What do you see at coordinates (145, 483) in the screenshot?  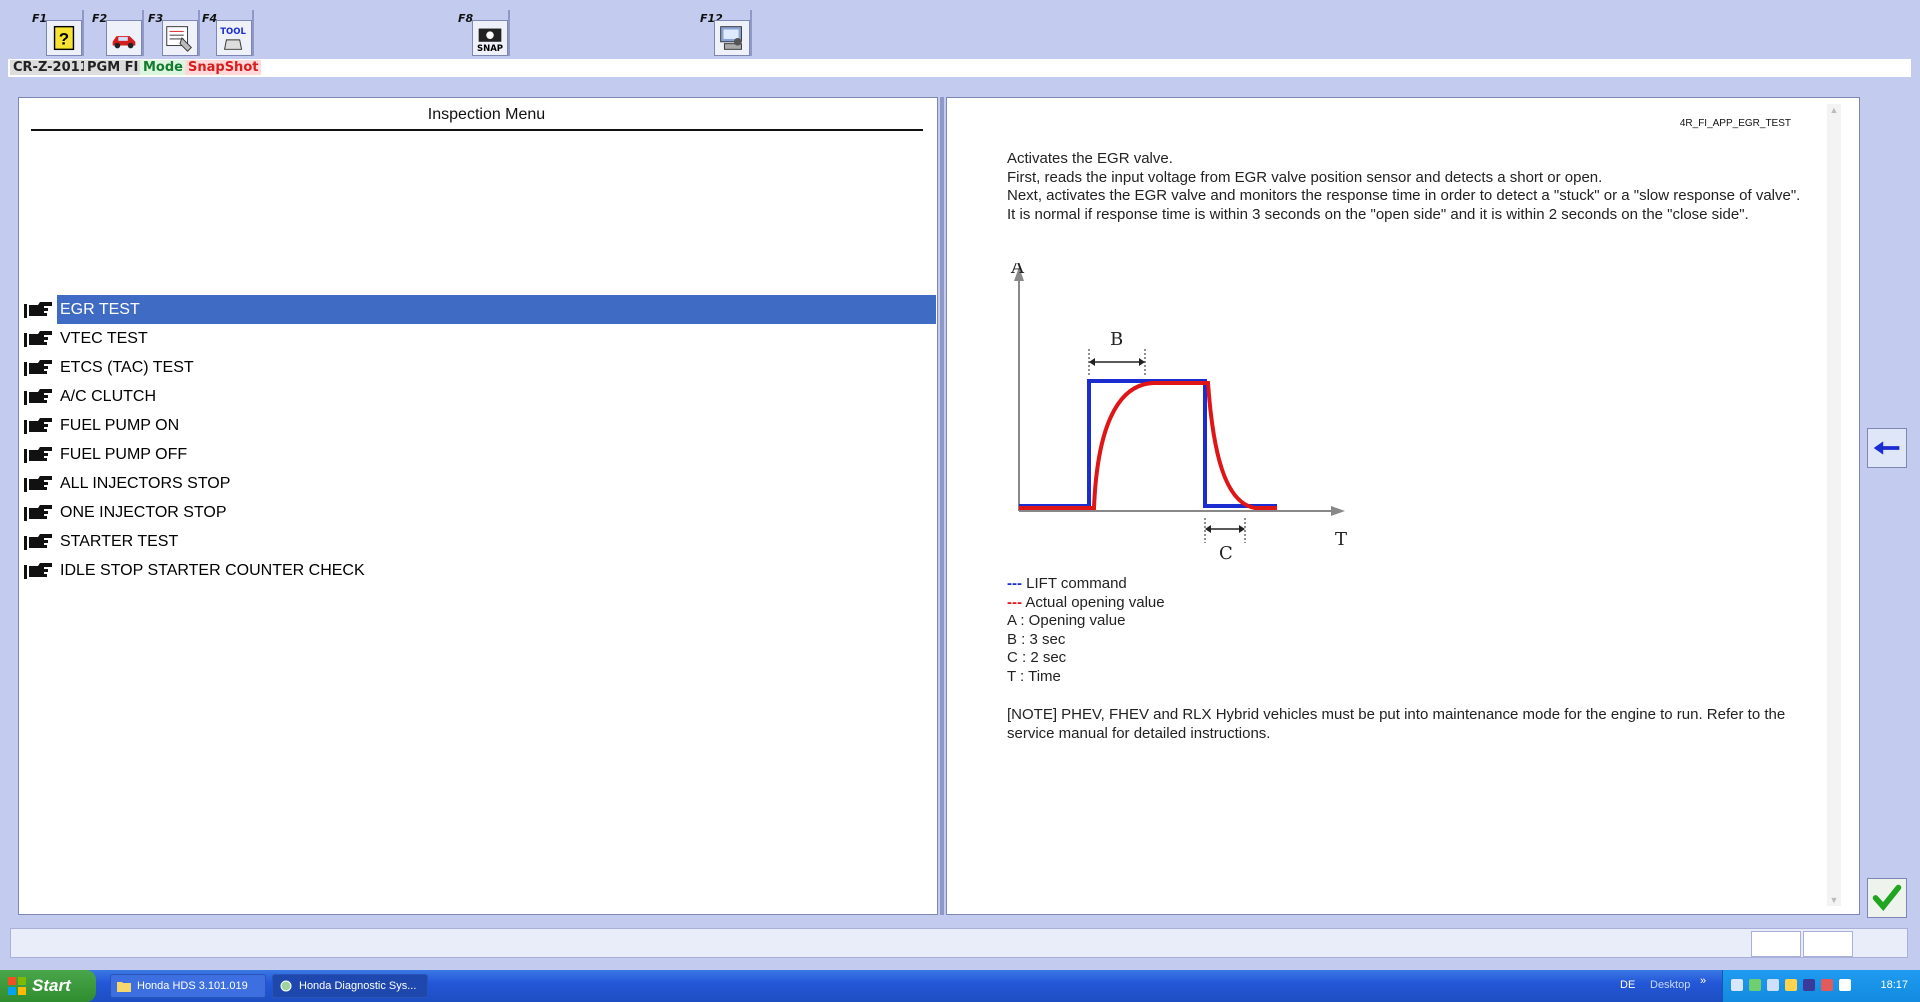 I see `menu-item-label: ALL INJECTORS STOP` at bounding box center [145, 483].